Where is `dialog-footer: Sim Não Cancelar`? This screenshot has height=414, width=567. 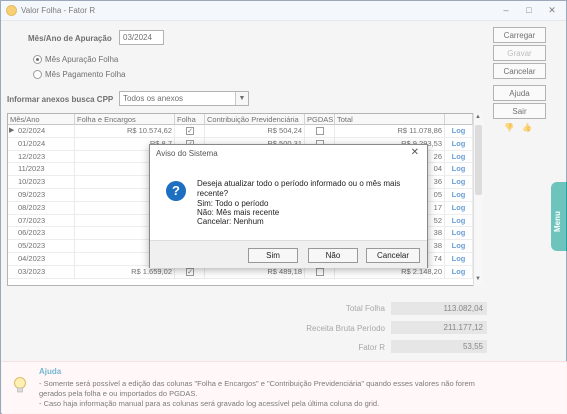 dialog-footer: Sim Não Cancelar is located at coordinates (288, 254).